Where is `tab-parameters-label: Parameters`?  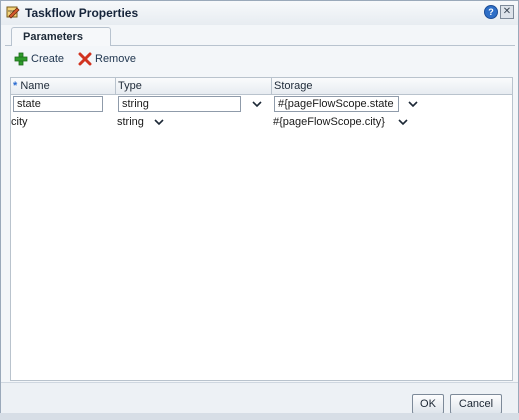
tab-parameters-label: Parameters is located at coordinates (53, 37).